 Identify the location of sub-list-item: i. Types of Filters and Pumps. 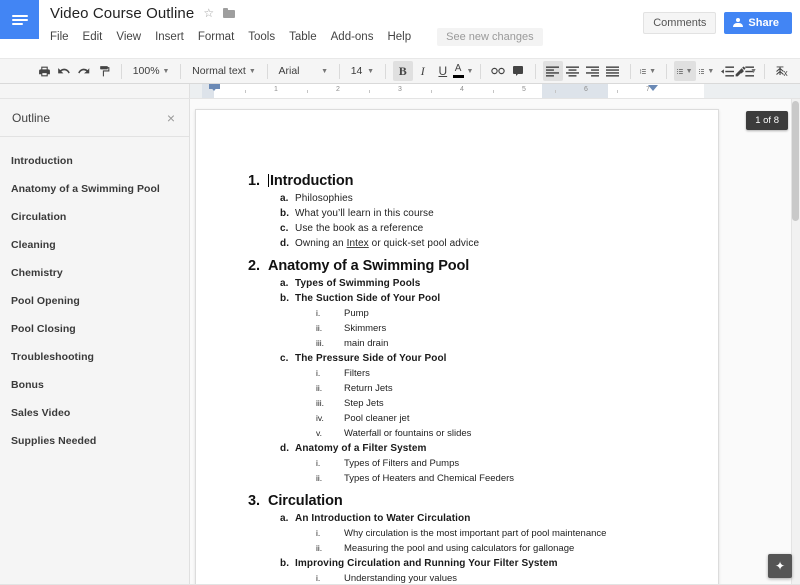
(497, 463).